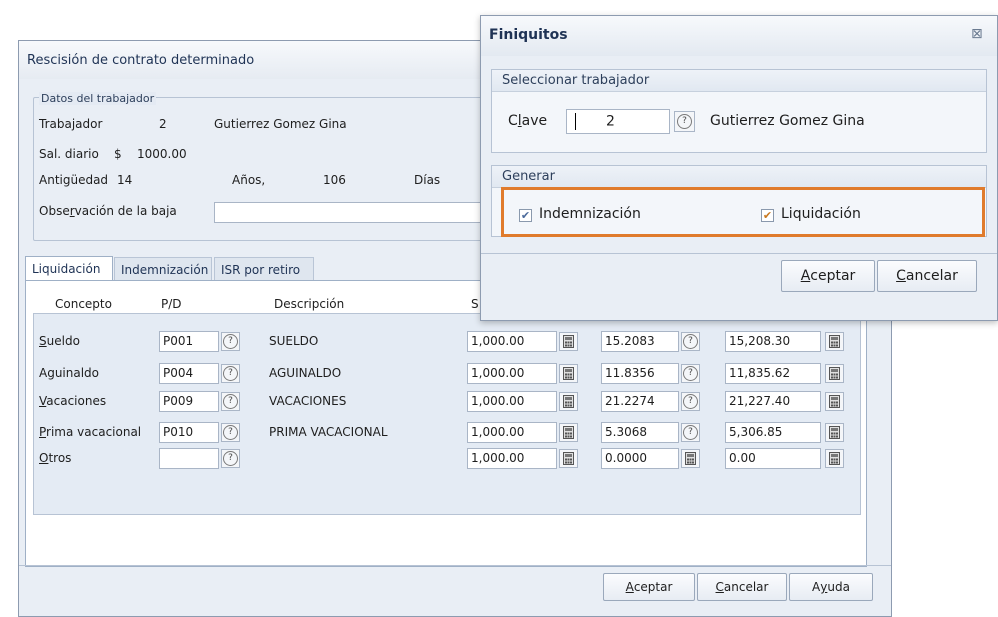 The image size is (998, 617). What do you see at coordinates (349, 212) in the screenshot?
I see `observacion-input` at bounding box center [349, 212].